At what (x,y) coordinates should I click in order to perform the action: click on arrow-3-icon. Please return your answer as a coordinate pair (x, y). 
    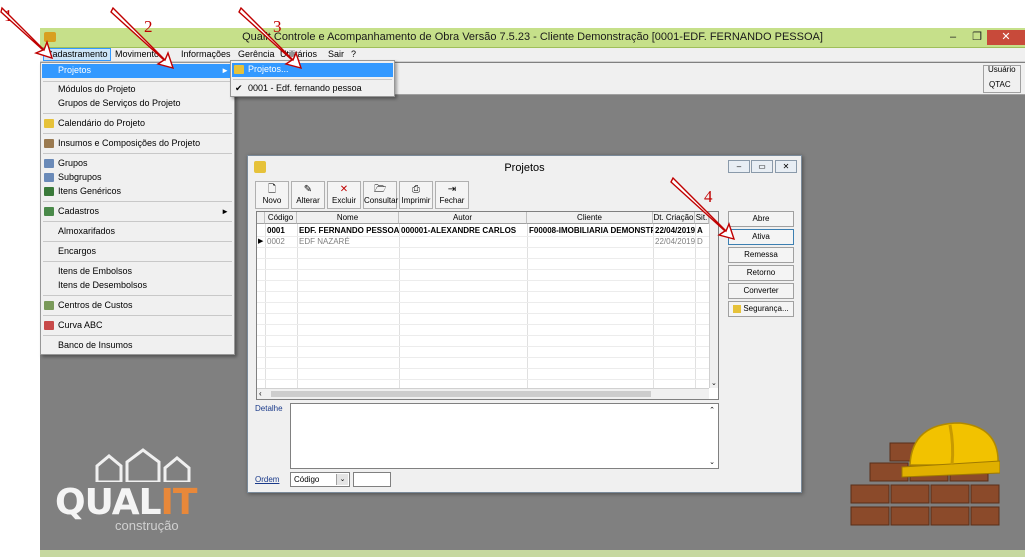
    Looking at the image, I should click on (270, 38).